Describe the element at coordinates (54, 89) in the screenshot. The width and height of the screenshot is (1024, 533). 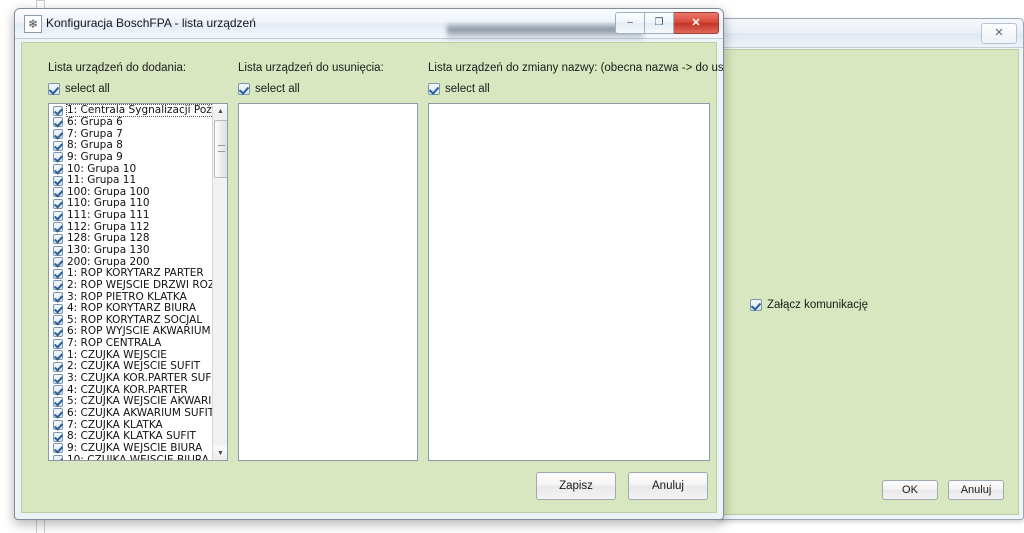
I see `add-select-all-checkbox` at that location.